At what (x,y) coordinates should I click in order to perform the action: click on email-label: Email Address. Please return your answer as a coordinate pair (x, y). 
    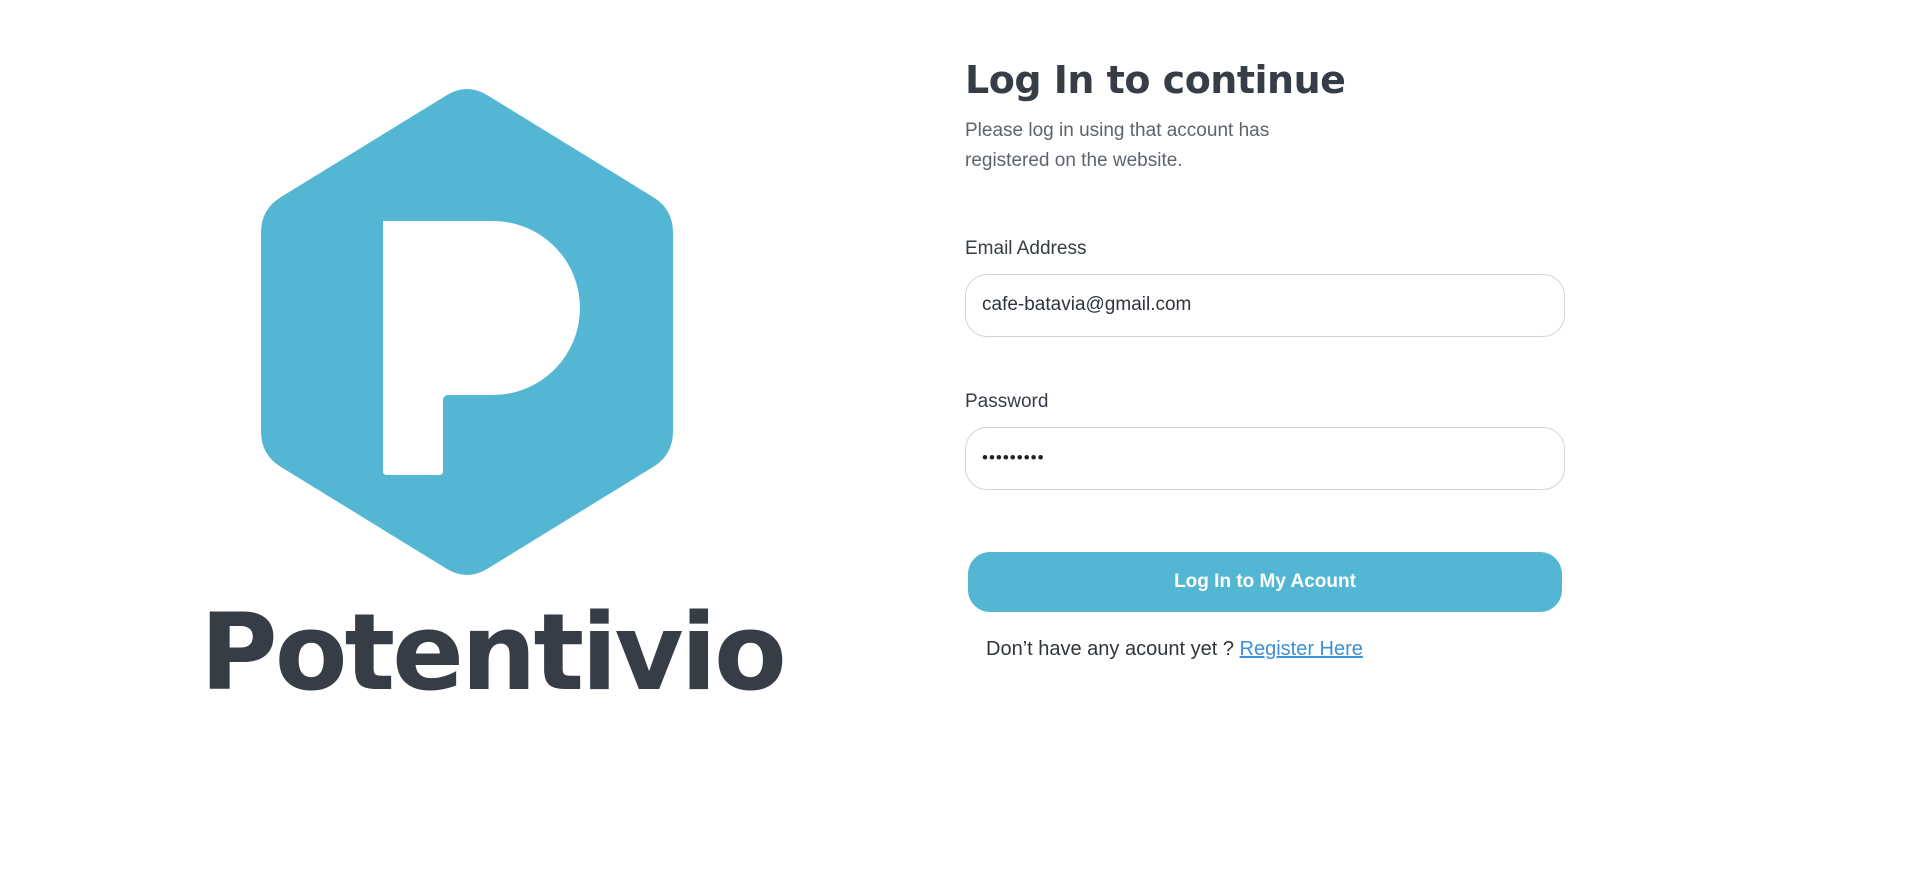
    Looking at the image, I should click on (1026, 248).